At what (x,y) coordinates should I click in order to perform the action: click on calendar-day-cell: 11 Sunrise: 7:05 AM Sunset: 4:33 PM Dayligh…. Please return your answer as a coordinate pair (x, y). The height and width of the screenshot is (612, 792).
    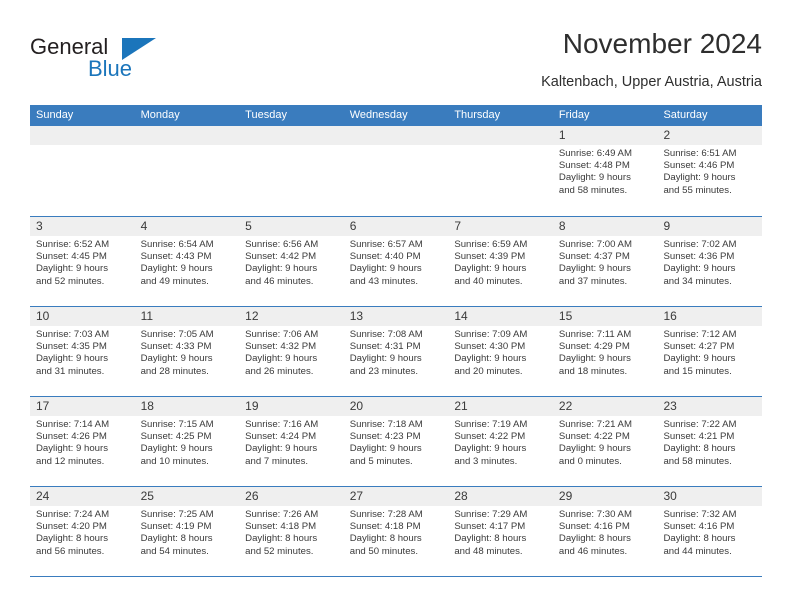
    Looking at the image, I should click on (187, 351).